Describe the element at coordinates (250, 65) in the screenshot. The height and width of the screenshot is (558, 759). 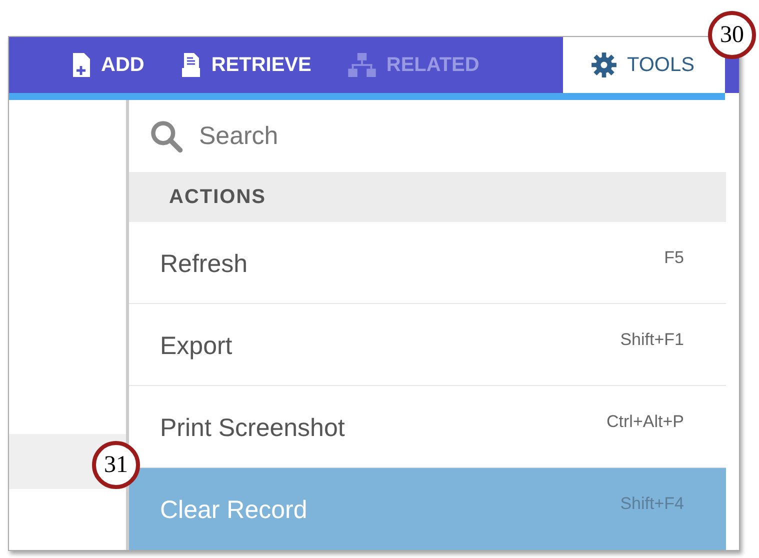
I see `toolbar-tab: RETRIEVE` at that location.